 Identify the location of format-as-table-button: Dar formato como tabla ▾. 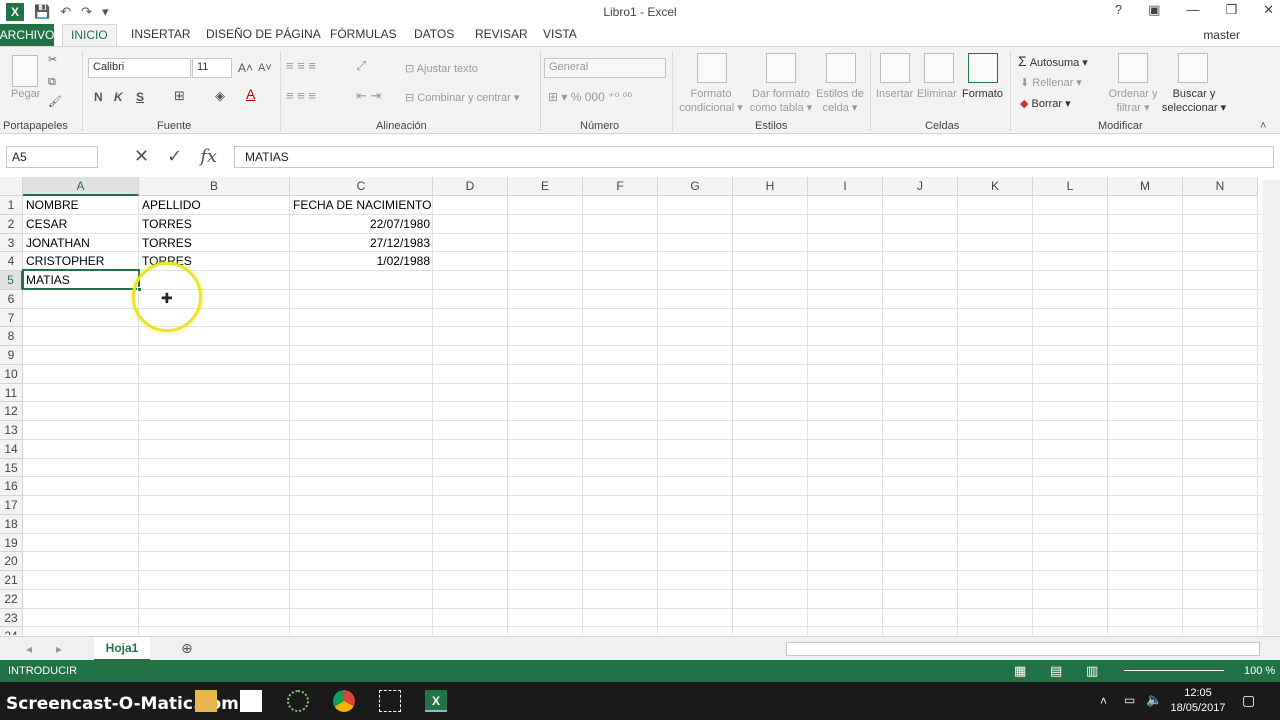
(781, 101).